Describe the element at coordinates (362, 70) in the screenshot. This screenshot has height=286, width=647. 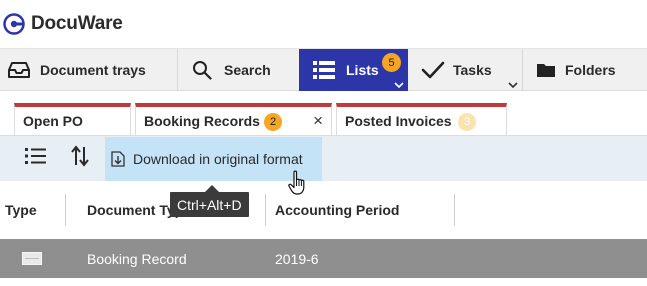
I see `nav-label: Lists` at that location.